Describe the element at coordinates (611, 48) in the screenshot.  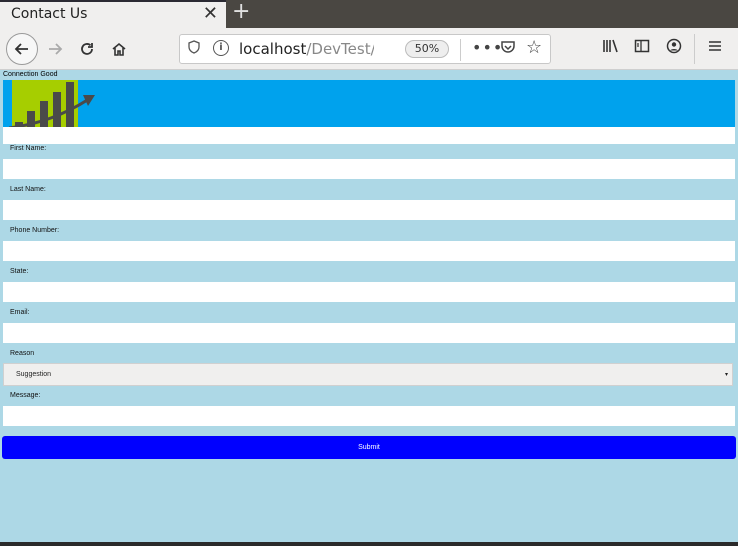
I see `library-icon` at that location.